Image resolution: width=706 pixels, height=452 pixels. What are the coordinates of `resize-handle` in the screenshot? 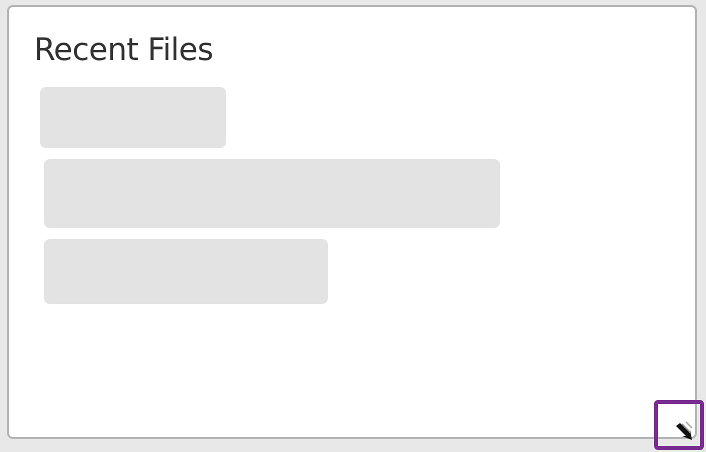 It's located at (679, 425).